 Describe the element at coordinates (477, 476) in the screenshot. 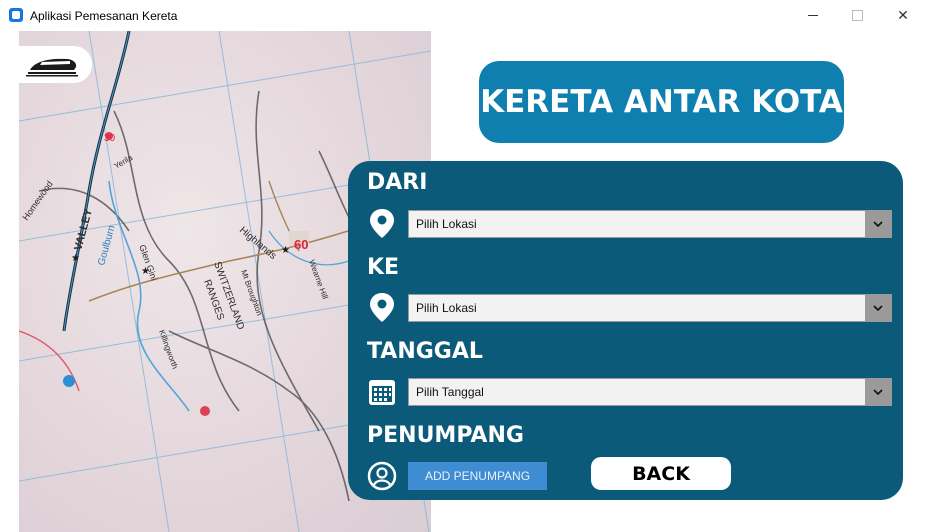

I see `add-penumpang-button: ADD PENUMPANG` at that location.